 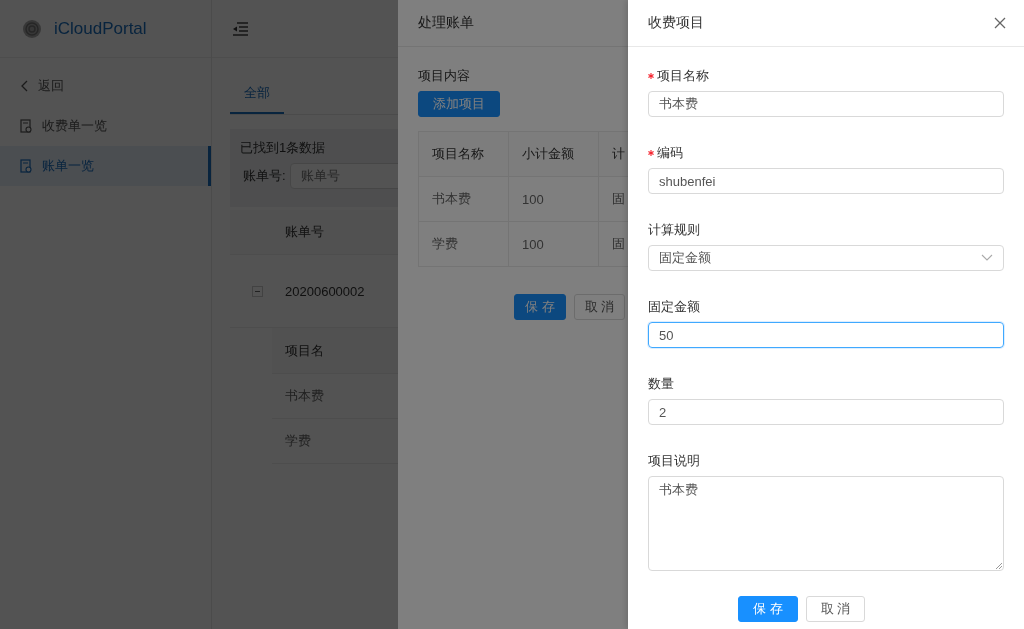 I want to click on menu-icon, so click(x=240, y=28).